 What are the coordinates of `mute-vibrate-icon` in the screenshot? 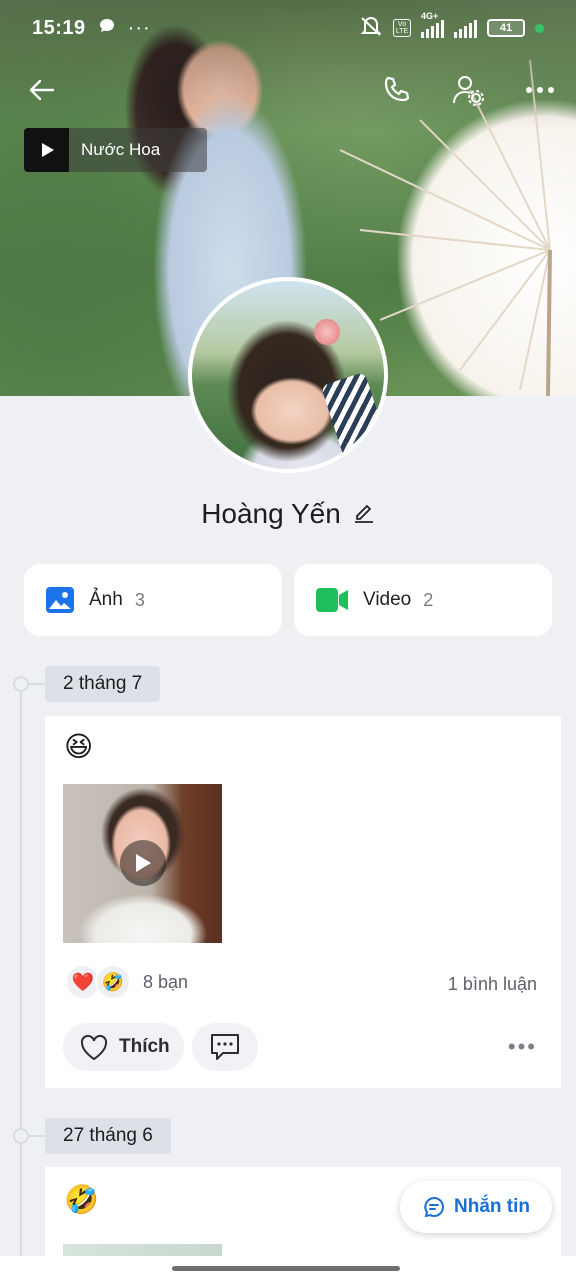 It's located at (371, 28).